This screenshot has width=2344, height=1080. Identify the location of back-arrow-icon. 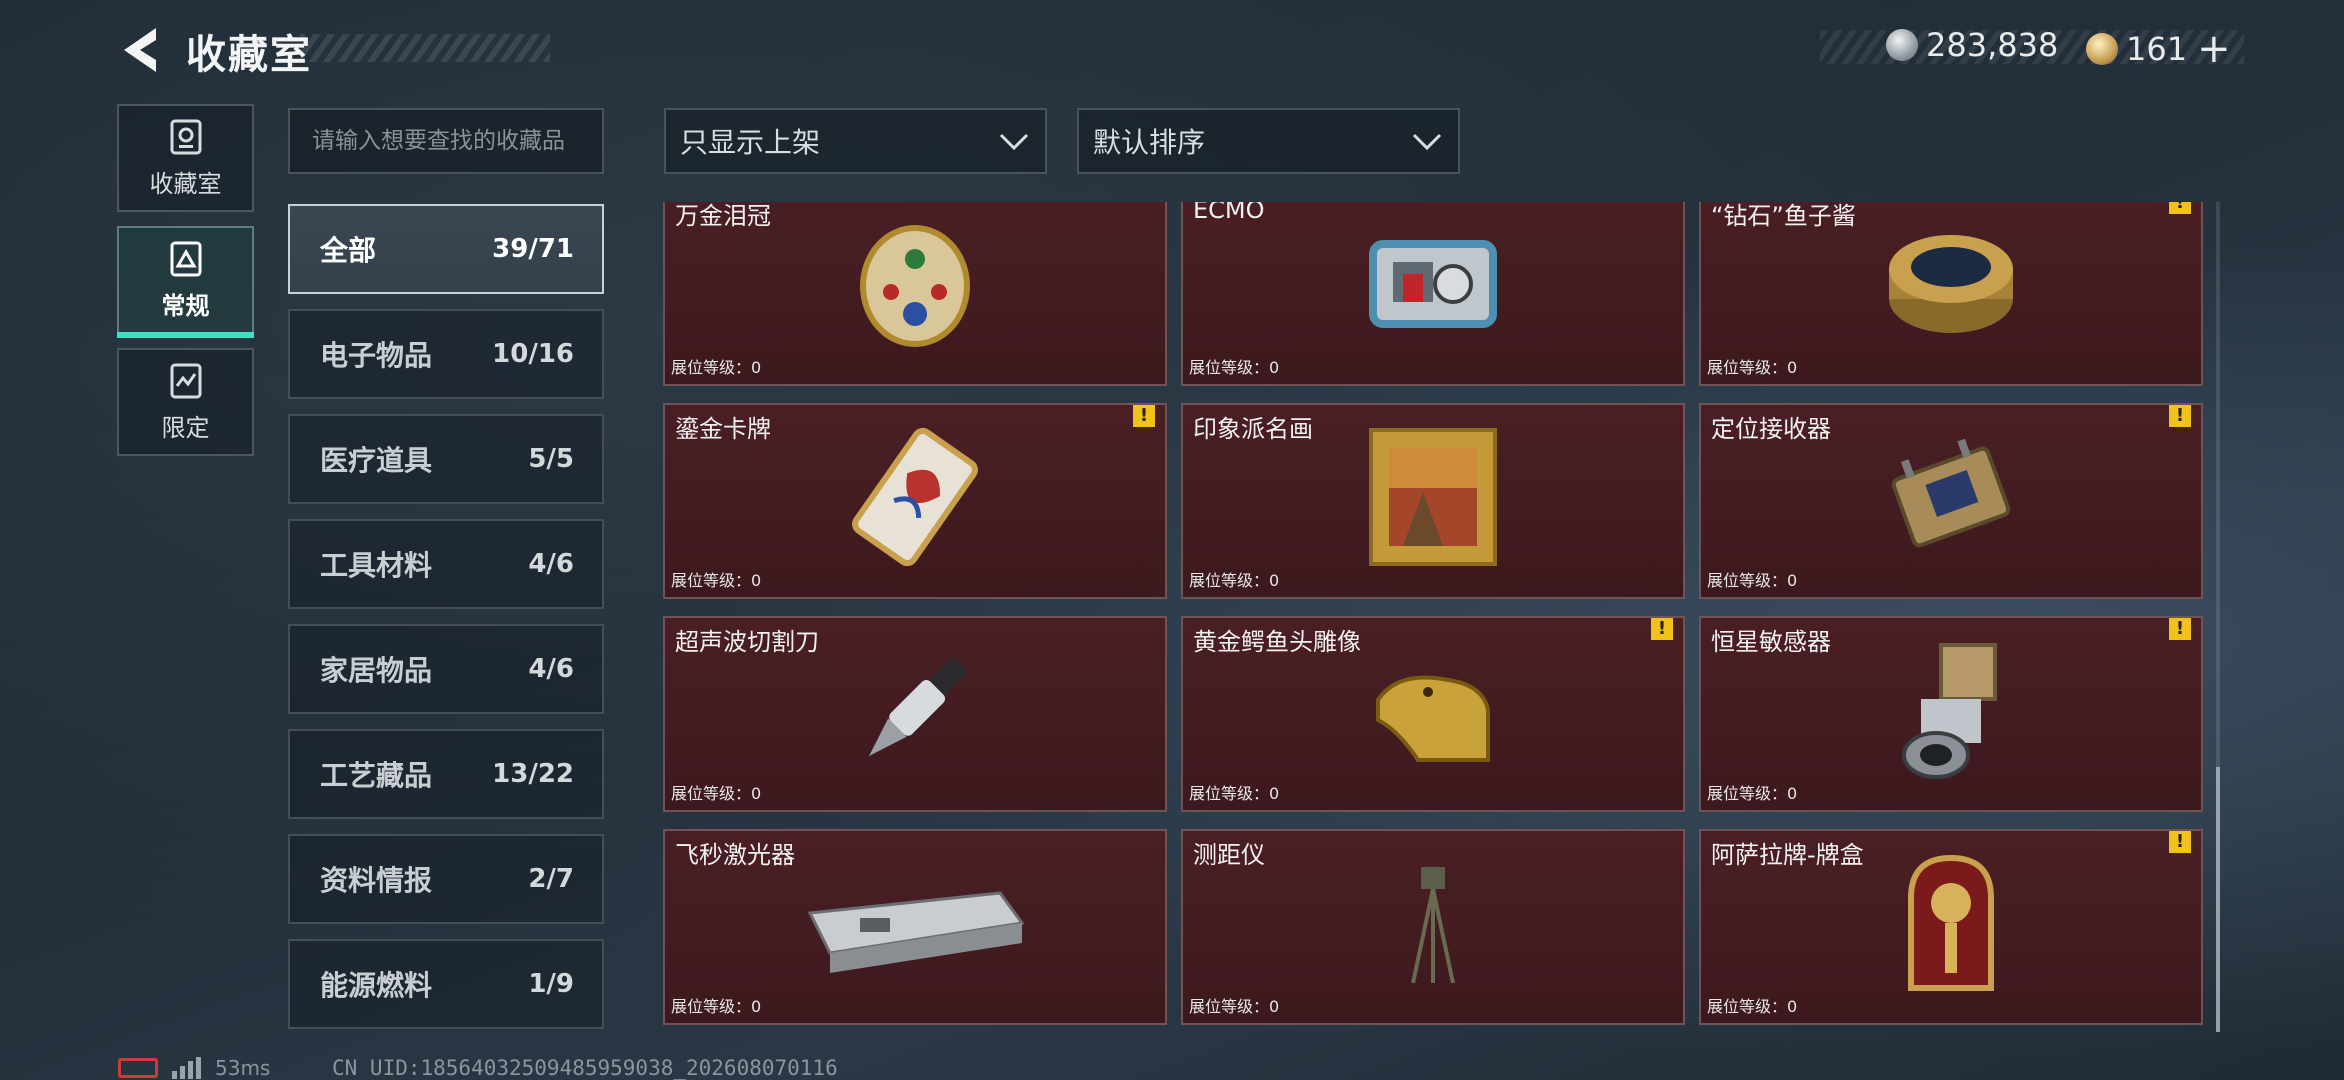
(140, 50).